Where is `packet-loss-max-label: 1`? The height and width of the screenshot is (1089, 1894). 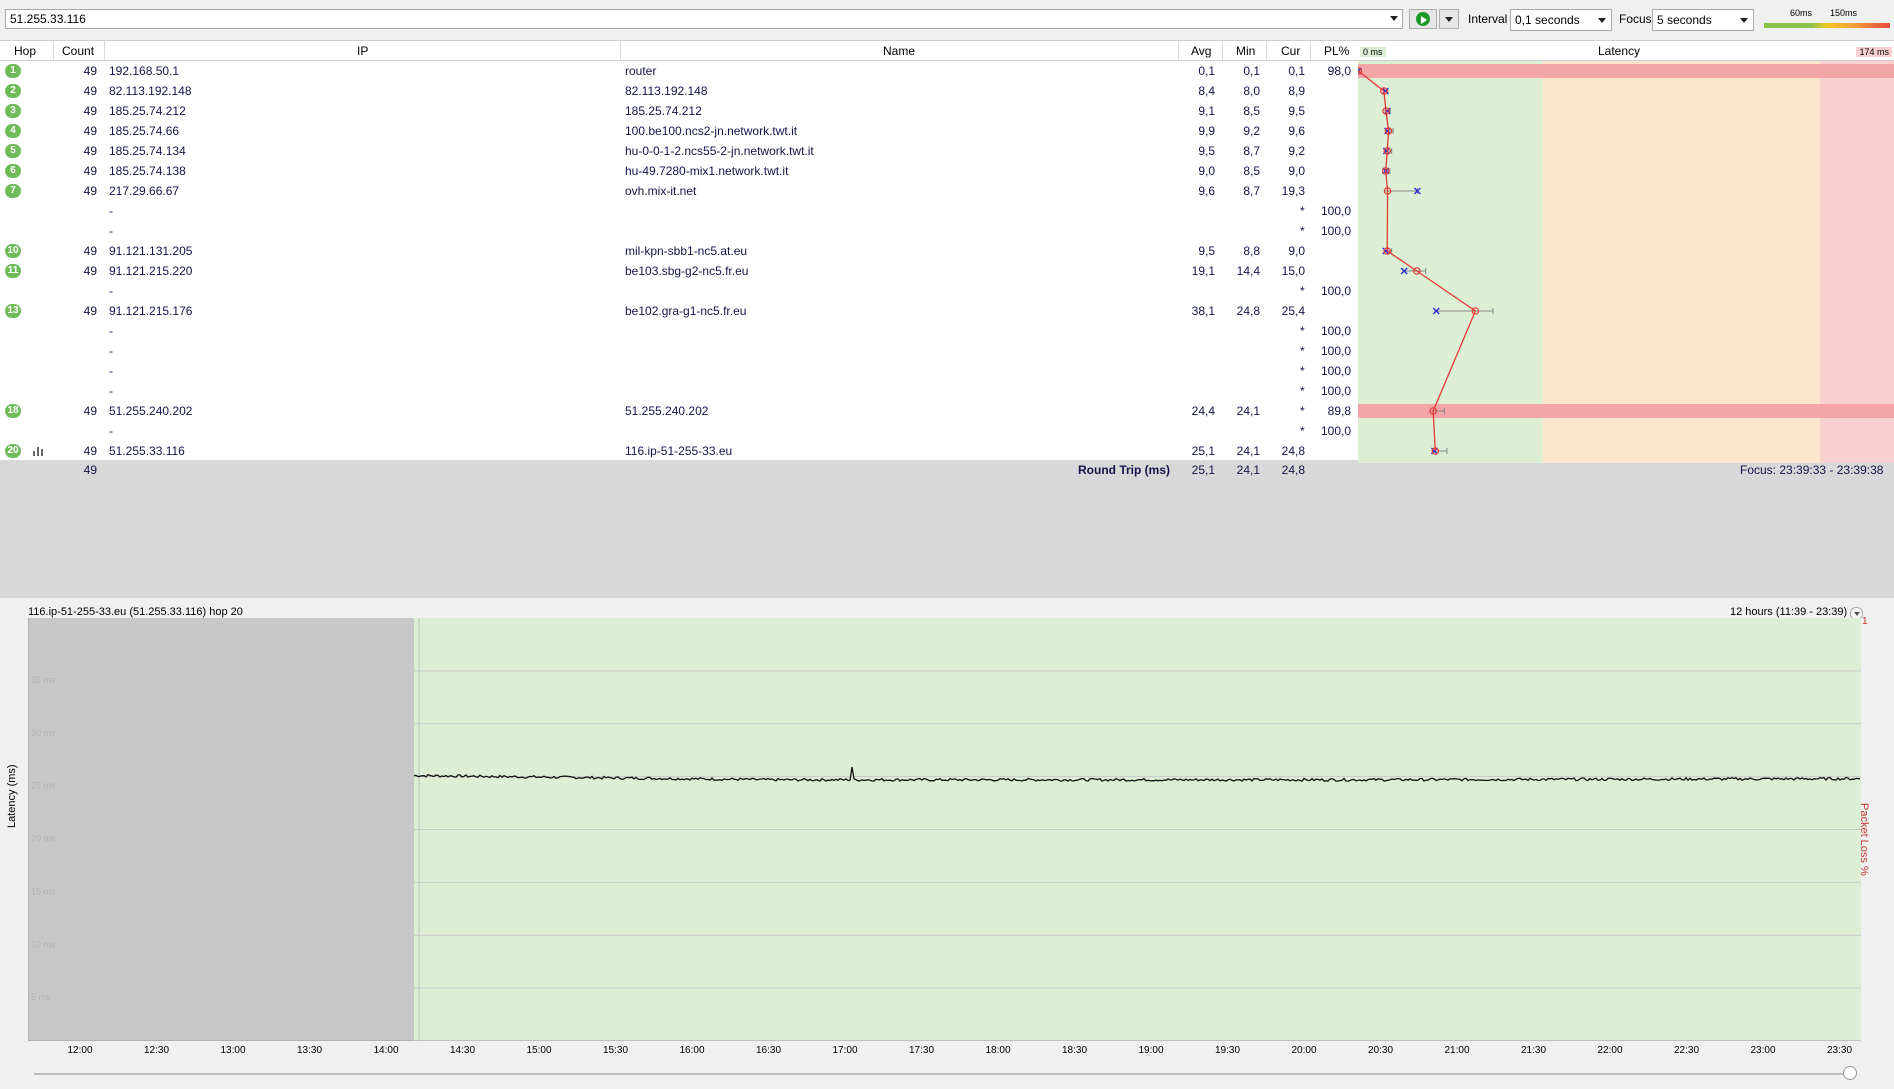
packet-loss-max-label: 1 is located at coordinates (1865, 621).